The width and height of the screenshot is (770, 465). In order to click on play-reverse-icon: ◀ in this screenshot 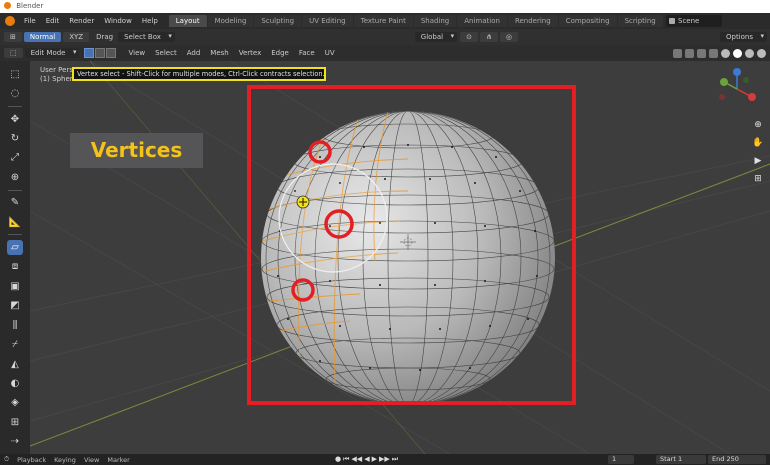, I will do `click(366, 459)`.